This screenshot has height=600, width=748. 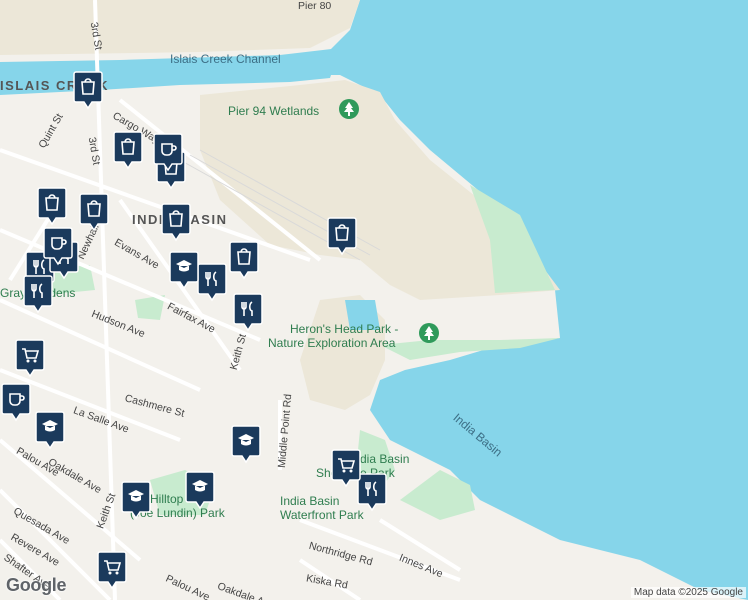 I want to click on park-label-herons-head-1: Heron's Head Park -, so click(x=344, y=329).